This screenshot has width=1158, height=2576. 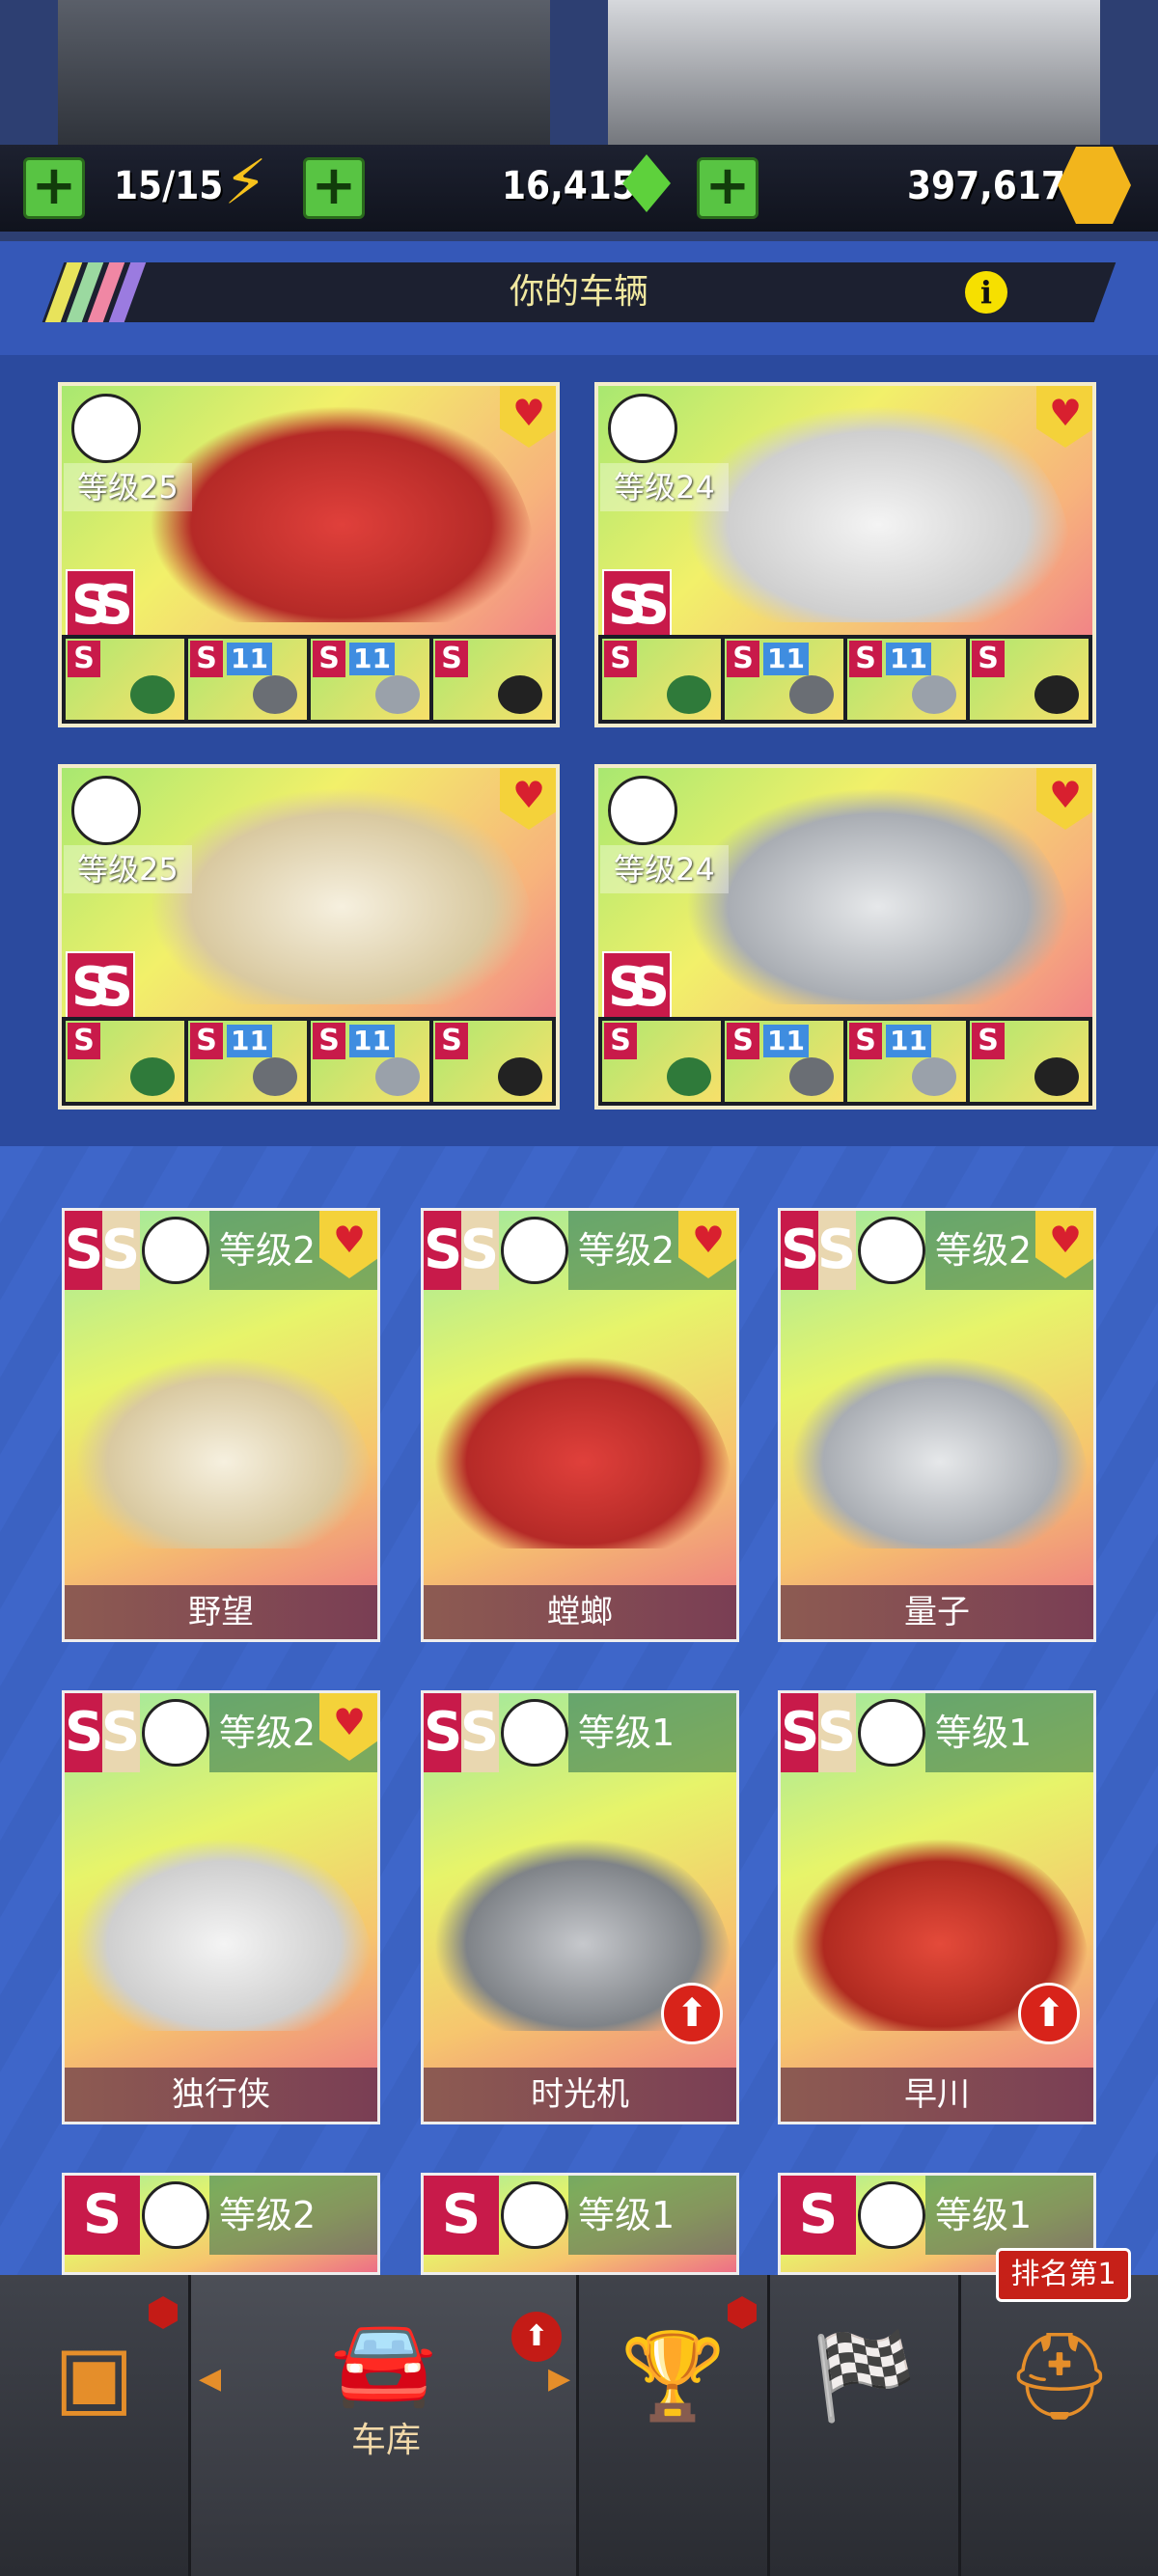 I want to click on nav-tab-label: 车库, so click(x=385, y=2441).